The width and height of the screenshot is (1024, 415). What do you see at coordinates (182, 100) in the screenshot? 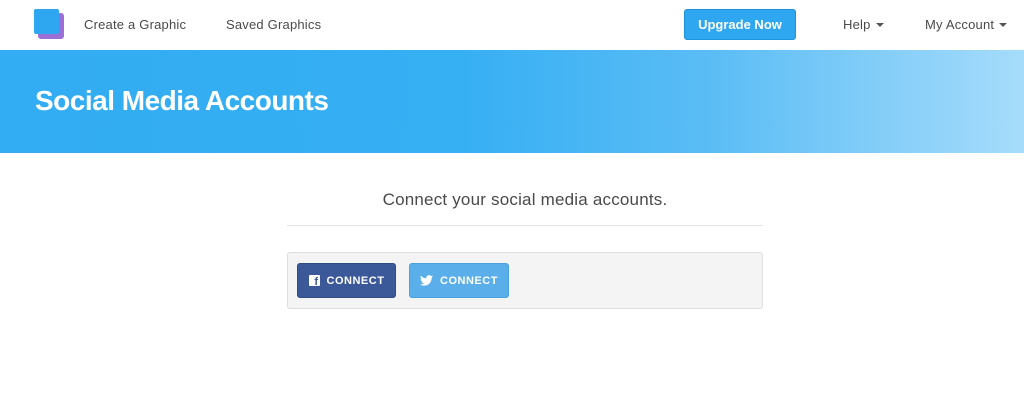
I see `page-title: Social Media Accounts` at bounding box center [182, 100].